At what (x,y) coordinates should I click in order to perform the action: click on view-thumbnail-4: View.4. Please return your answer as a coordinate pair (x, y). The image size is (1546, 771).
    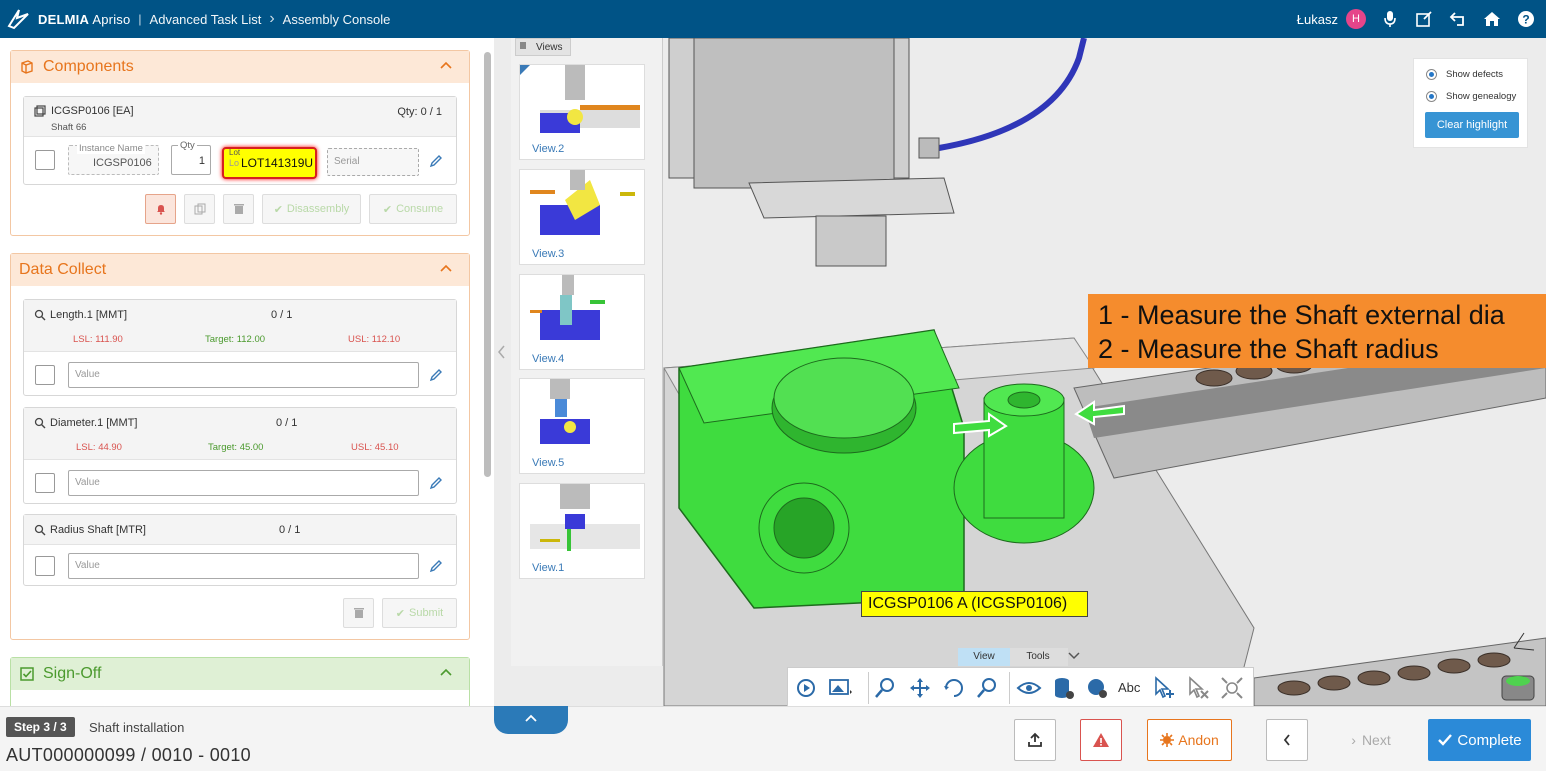
    Looking at the image, I should click on (582, 322).